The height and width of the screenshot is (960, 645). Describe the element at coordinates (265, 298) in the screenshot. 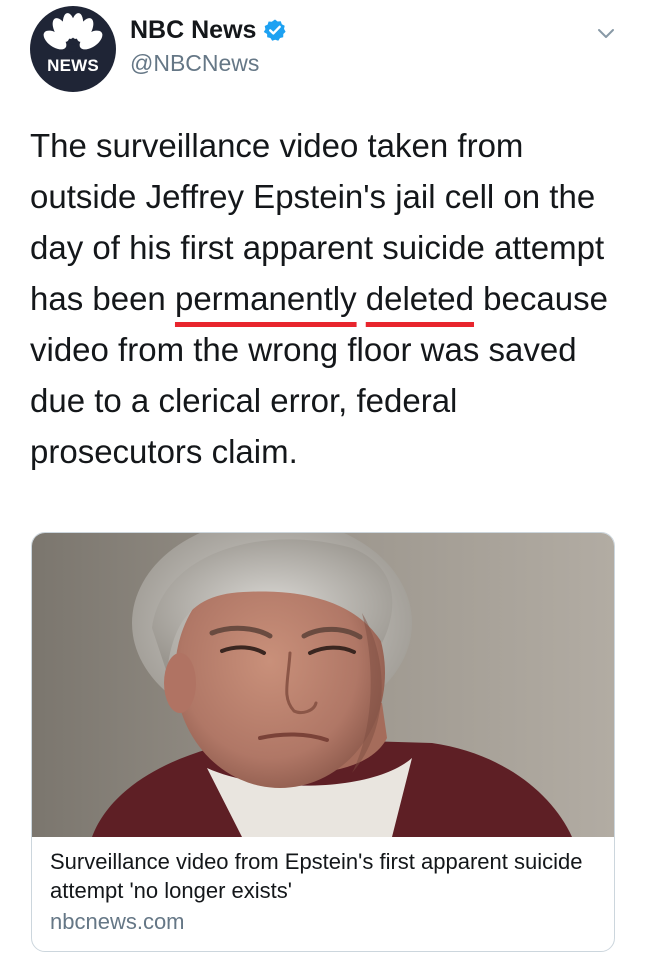

I see `highlighted-word-permanently: permanently` at that location.